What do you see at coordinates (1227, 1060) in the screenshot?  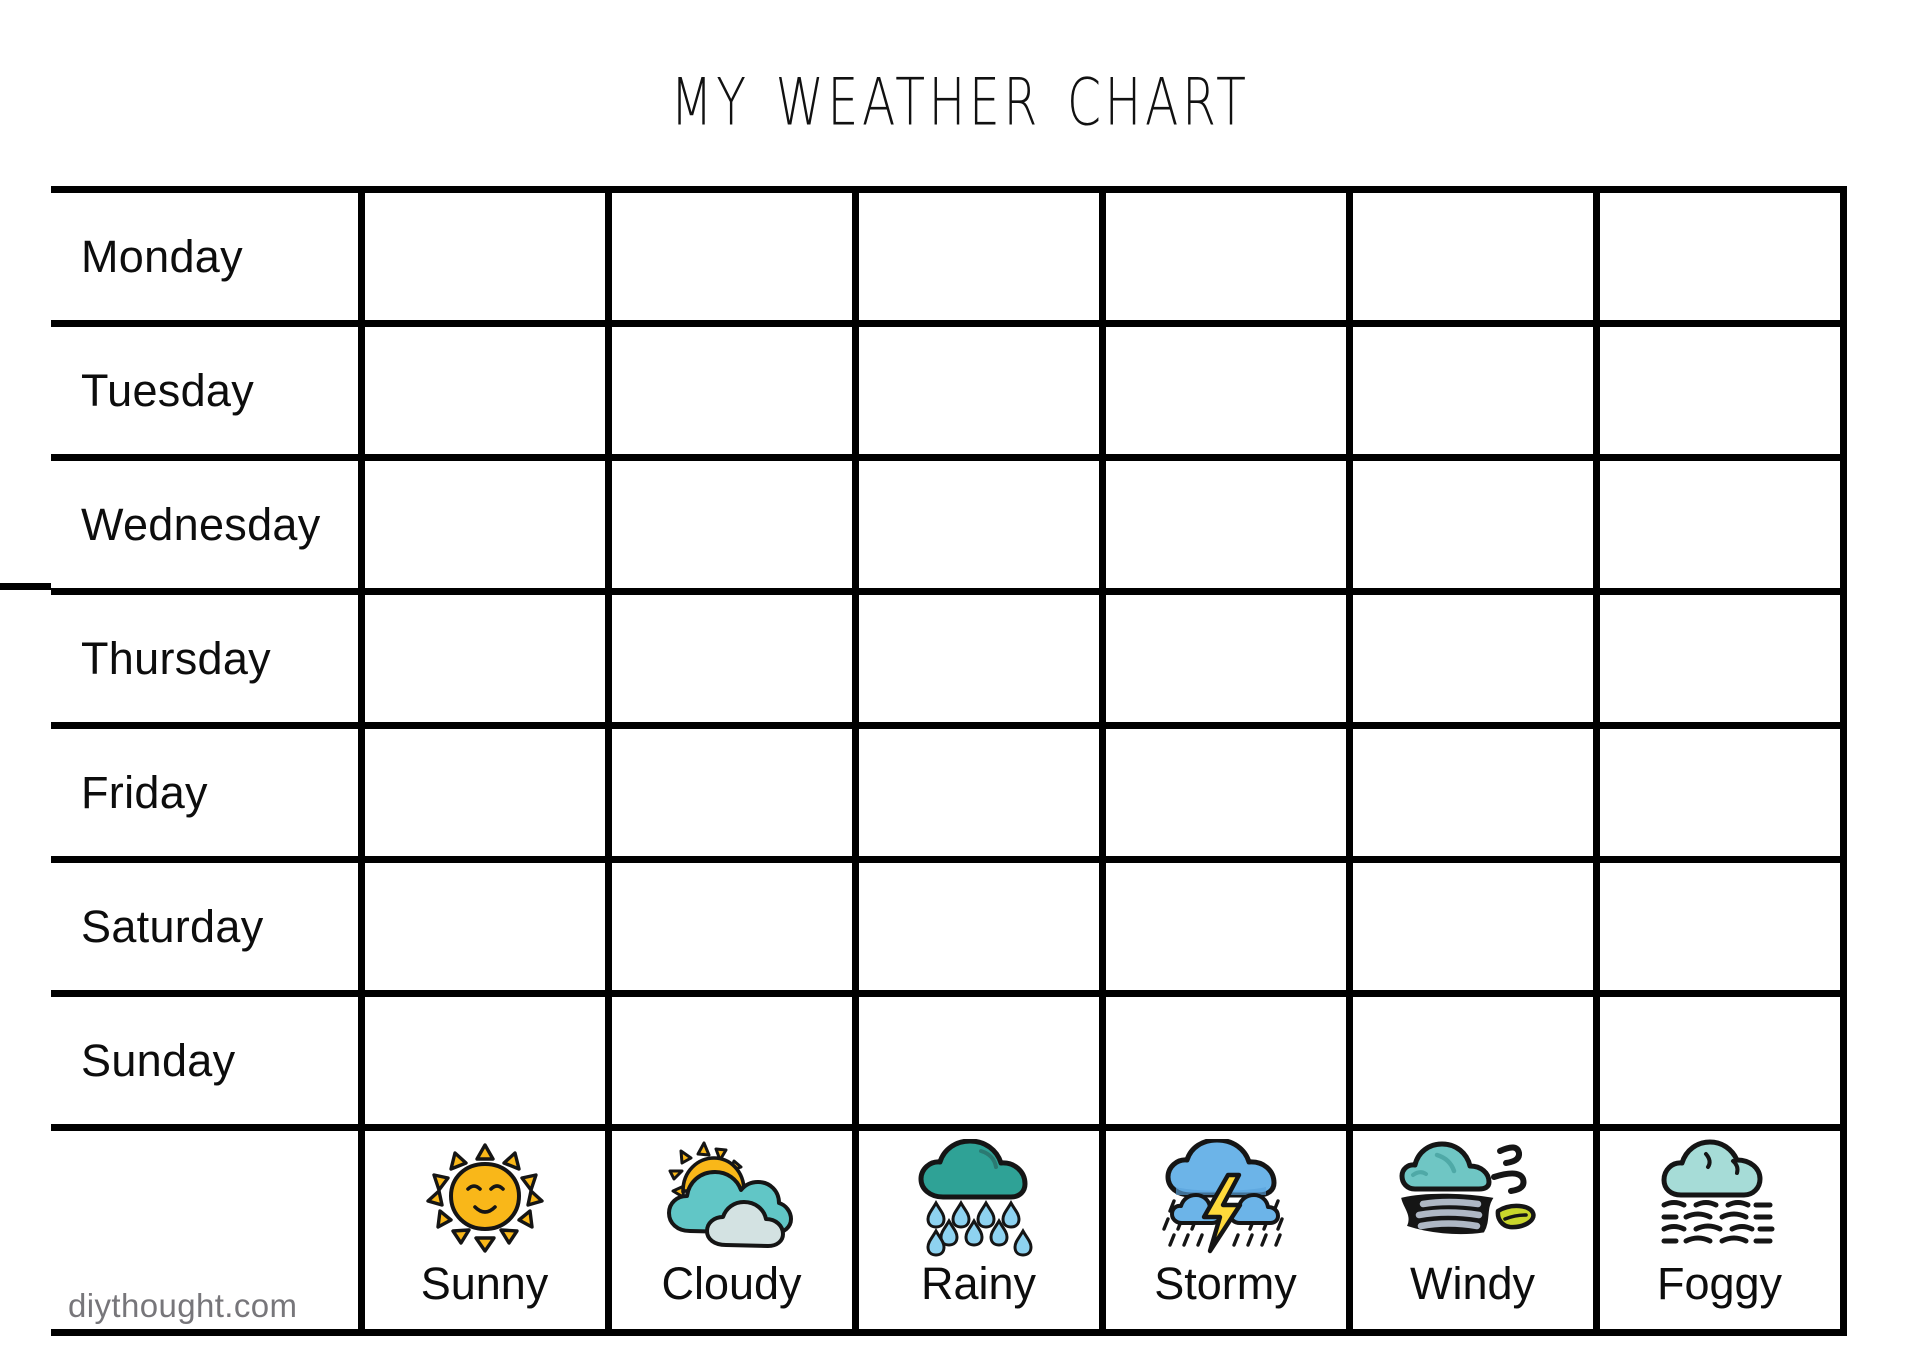 I see `cell-sunday-stormy` at bounding box center [1227, 1060].